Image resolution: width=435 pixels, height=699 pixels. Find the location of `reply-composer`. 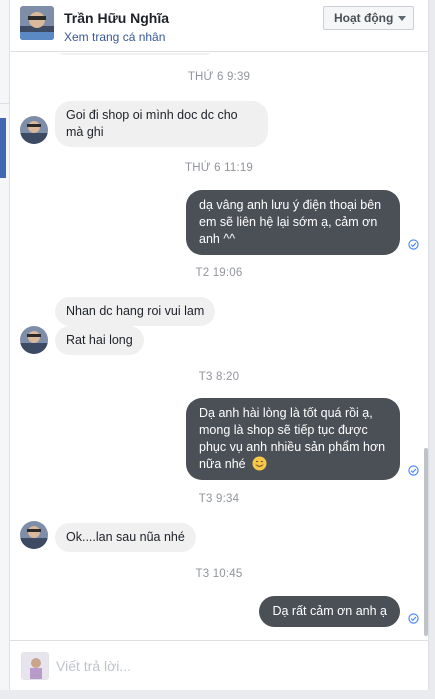

reply-composer is located at coordinates (219, 665).